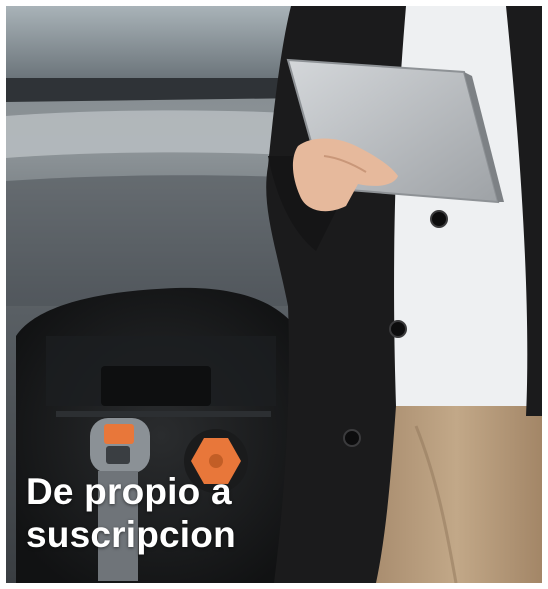 The image size is (548, 589). I want to click on windshield, so click(156, 42).